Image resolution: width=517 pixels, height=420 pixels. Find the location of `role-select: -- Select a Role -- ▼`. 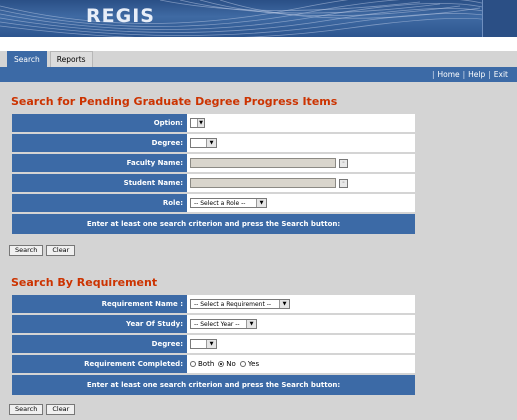

role-select: -- Select a Role -- ▼ is located at coordinates (228, 203).